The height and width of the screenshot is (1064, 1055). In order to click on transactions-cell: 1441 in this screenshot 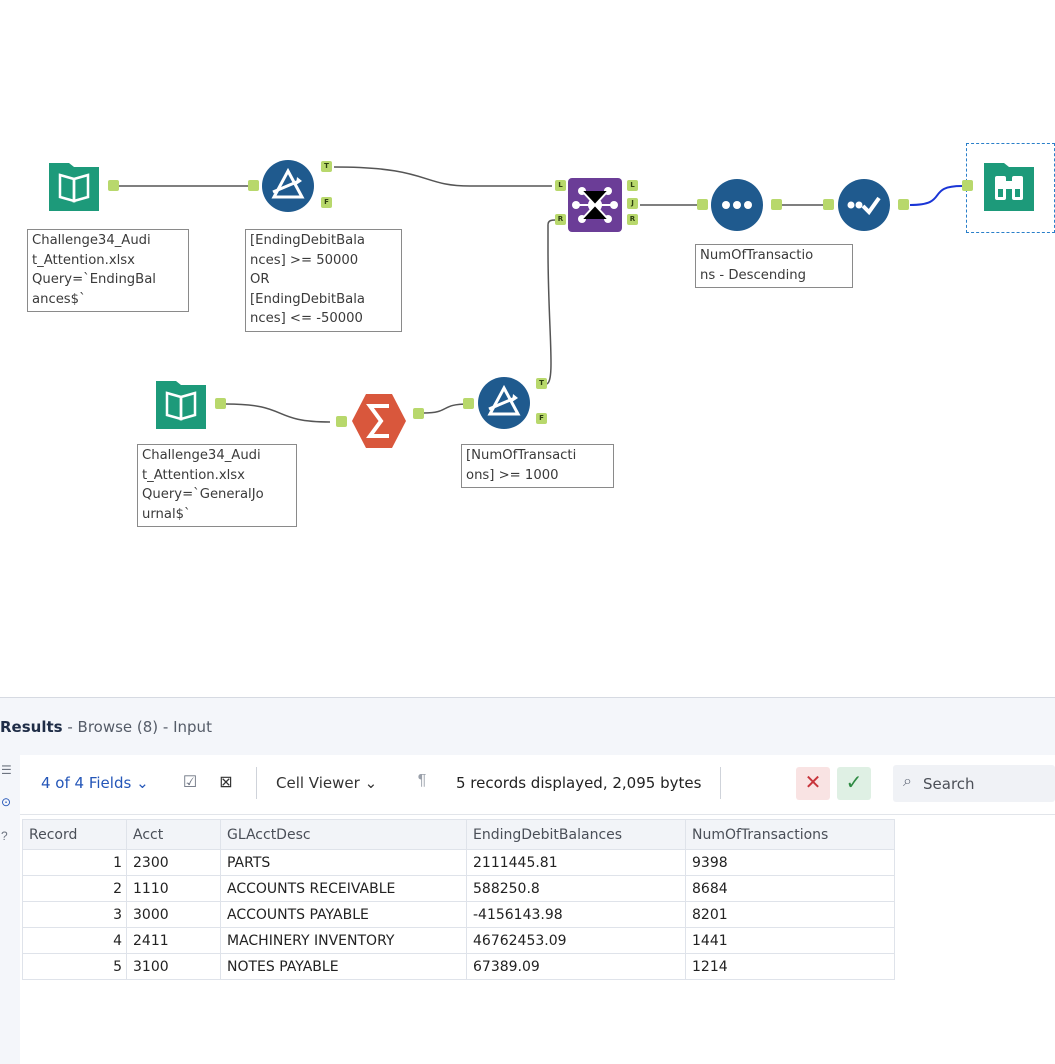, I will do `click(790, 940)`.